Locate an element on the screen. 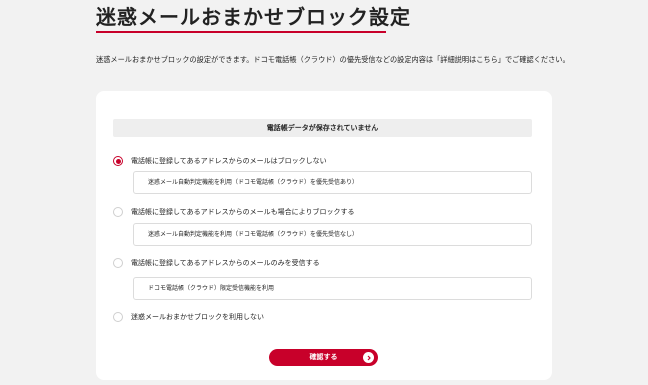 This screenshot has height=385, width=648. status-message: 電話帳データが保存されていません is located at coordinates (322, 128).